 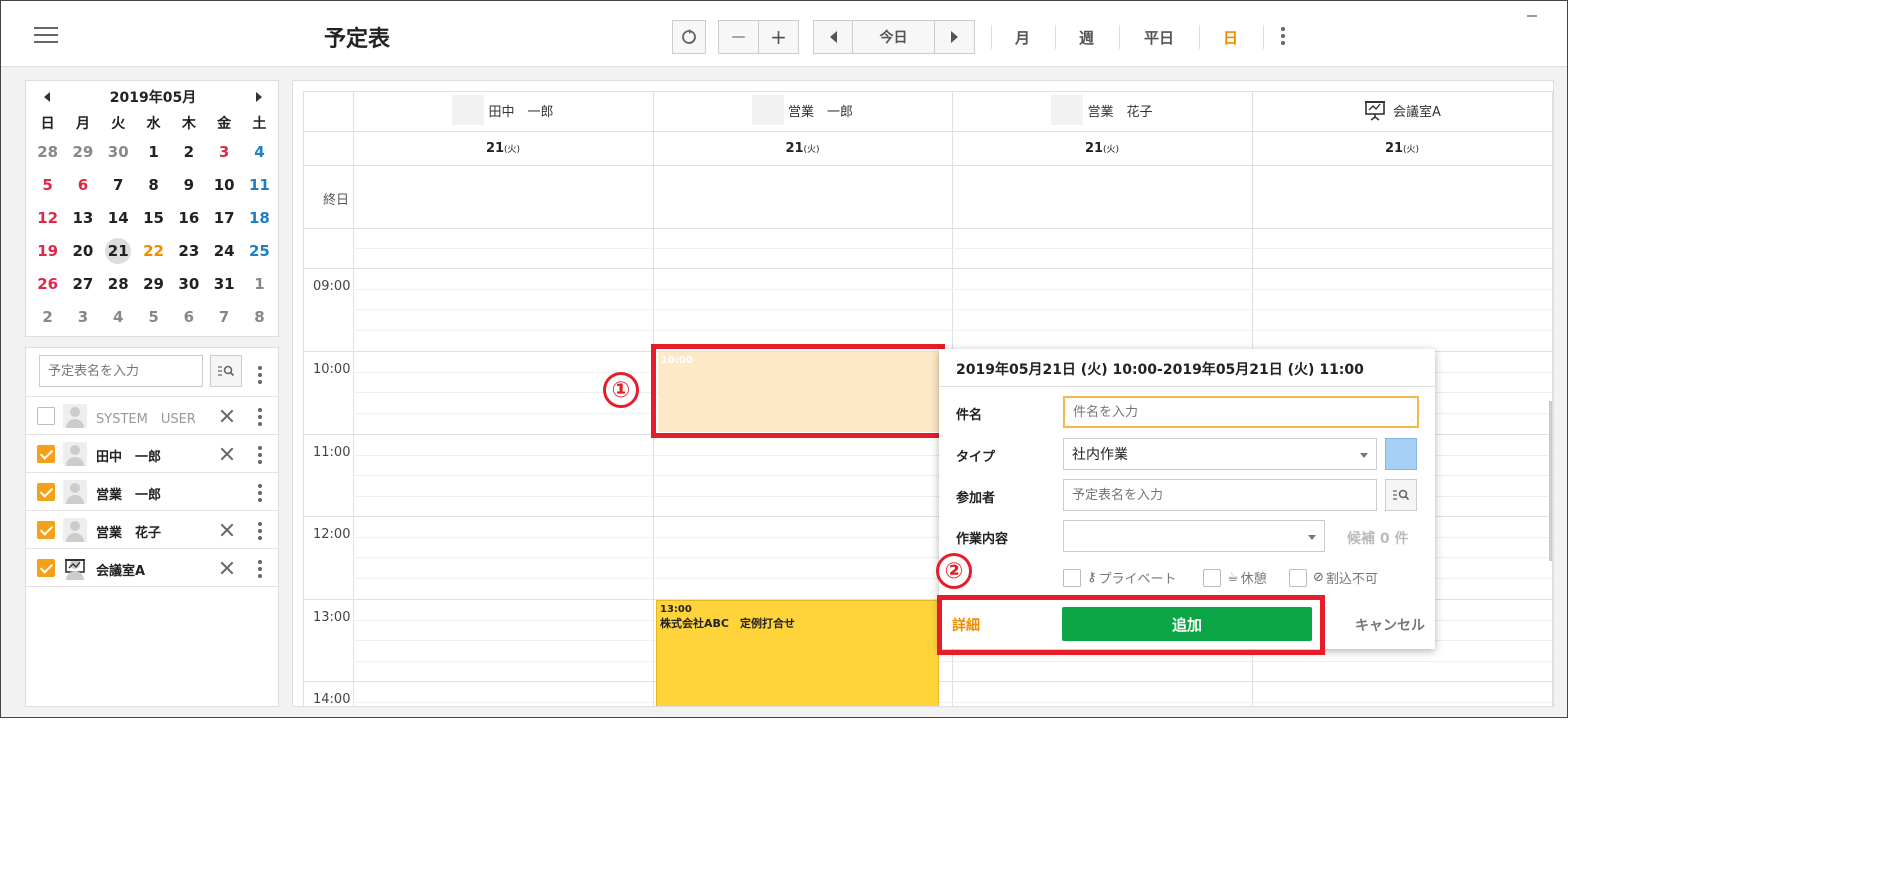 What do you see at coordinates (223, 283) in the screenshot?
I see `mini-calendar-day: 31` at bounding box center [223, 283].